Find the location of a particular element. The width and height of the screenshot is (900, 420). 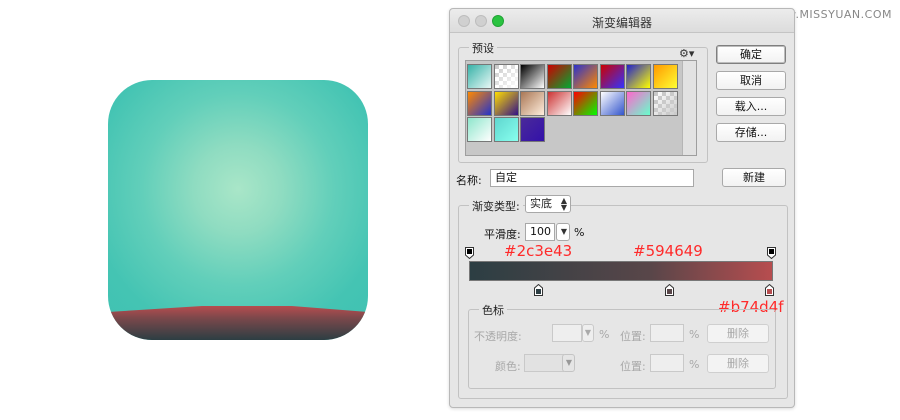

color-dropdown: ▼ is located at coordinates (568, 363).